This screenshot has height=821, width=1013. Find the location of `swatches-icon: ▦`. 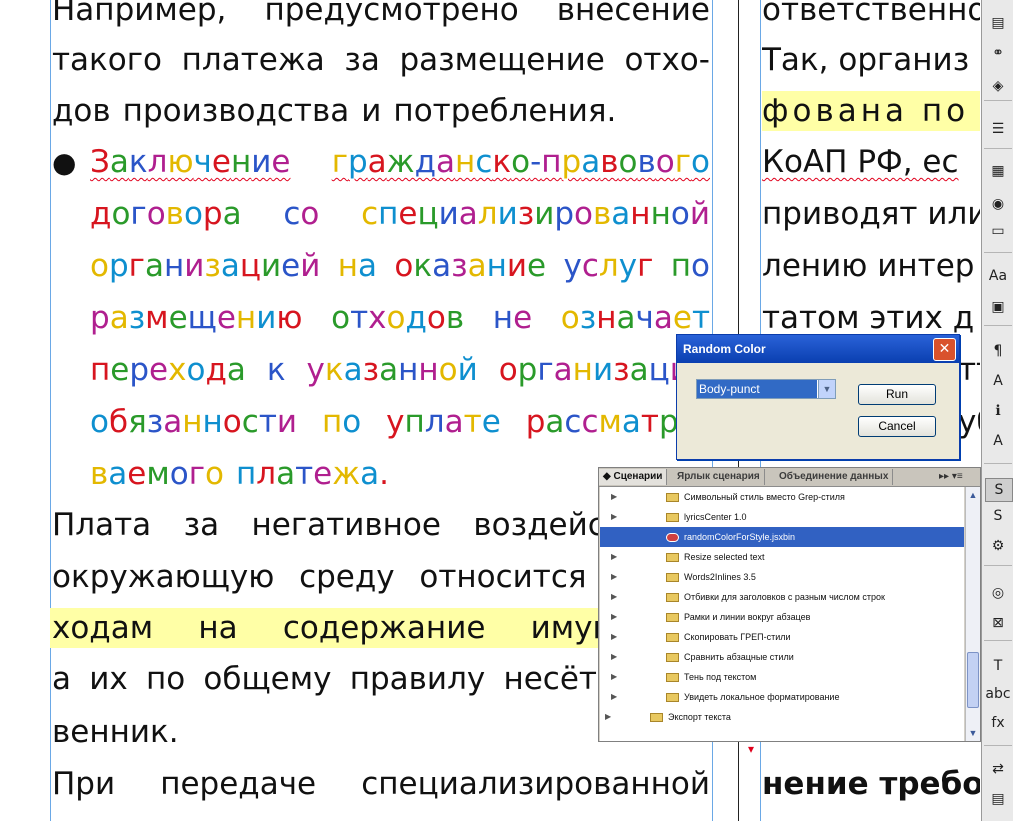

swatches-icon: ▦ is located at coordinates (998, 171).